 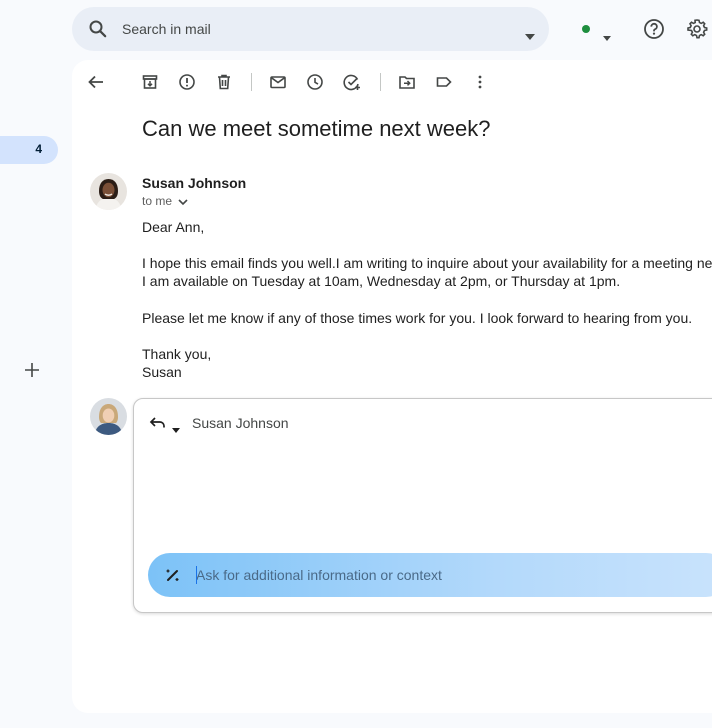 I want to click on more-vert-icon, so click(x=480, y=82).